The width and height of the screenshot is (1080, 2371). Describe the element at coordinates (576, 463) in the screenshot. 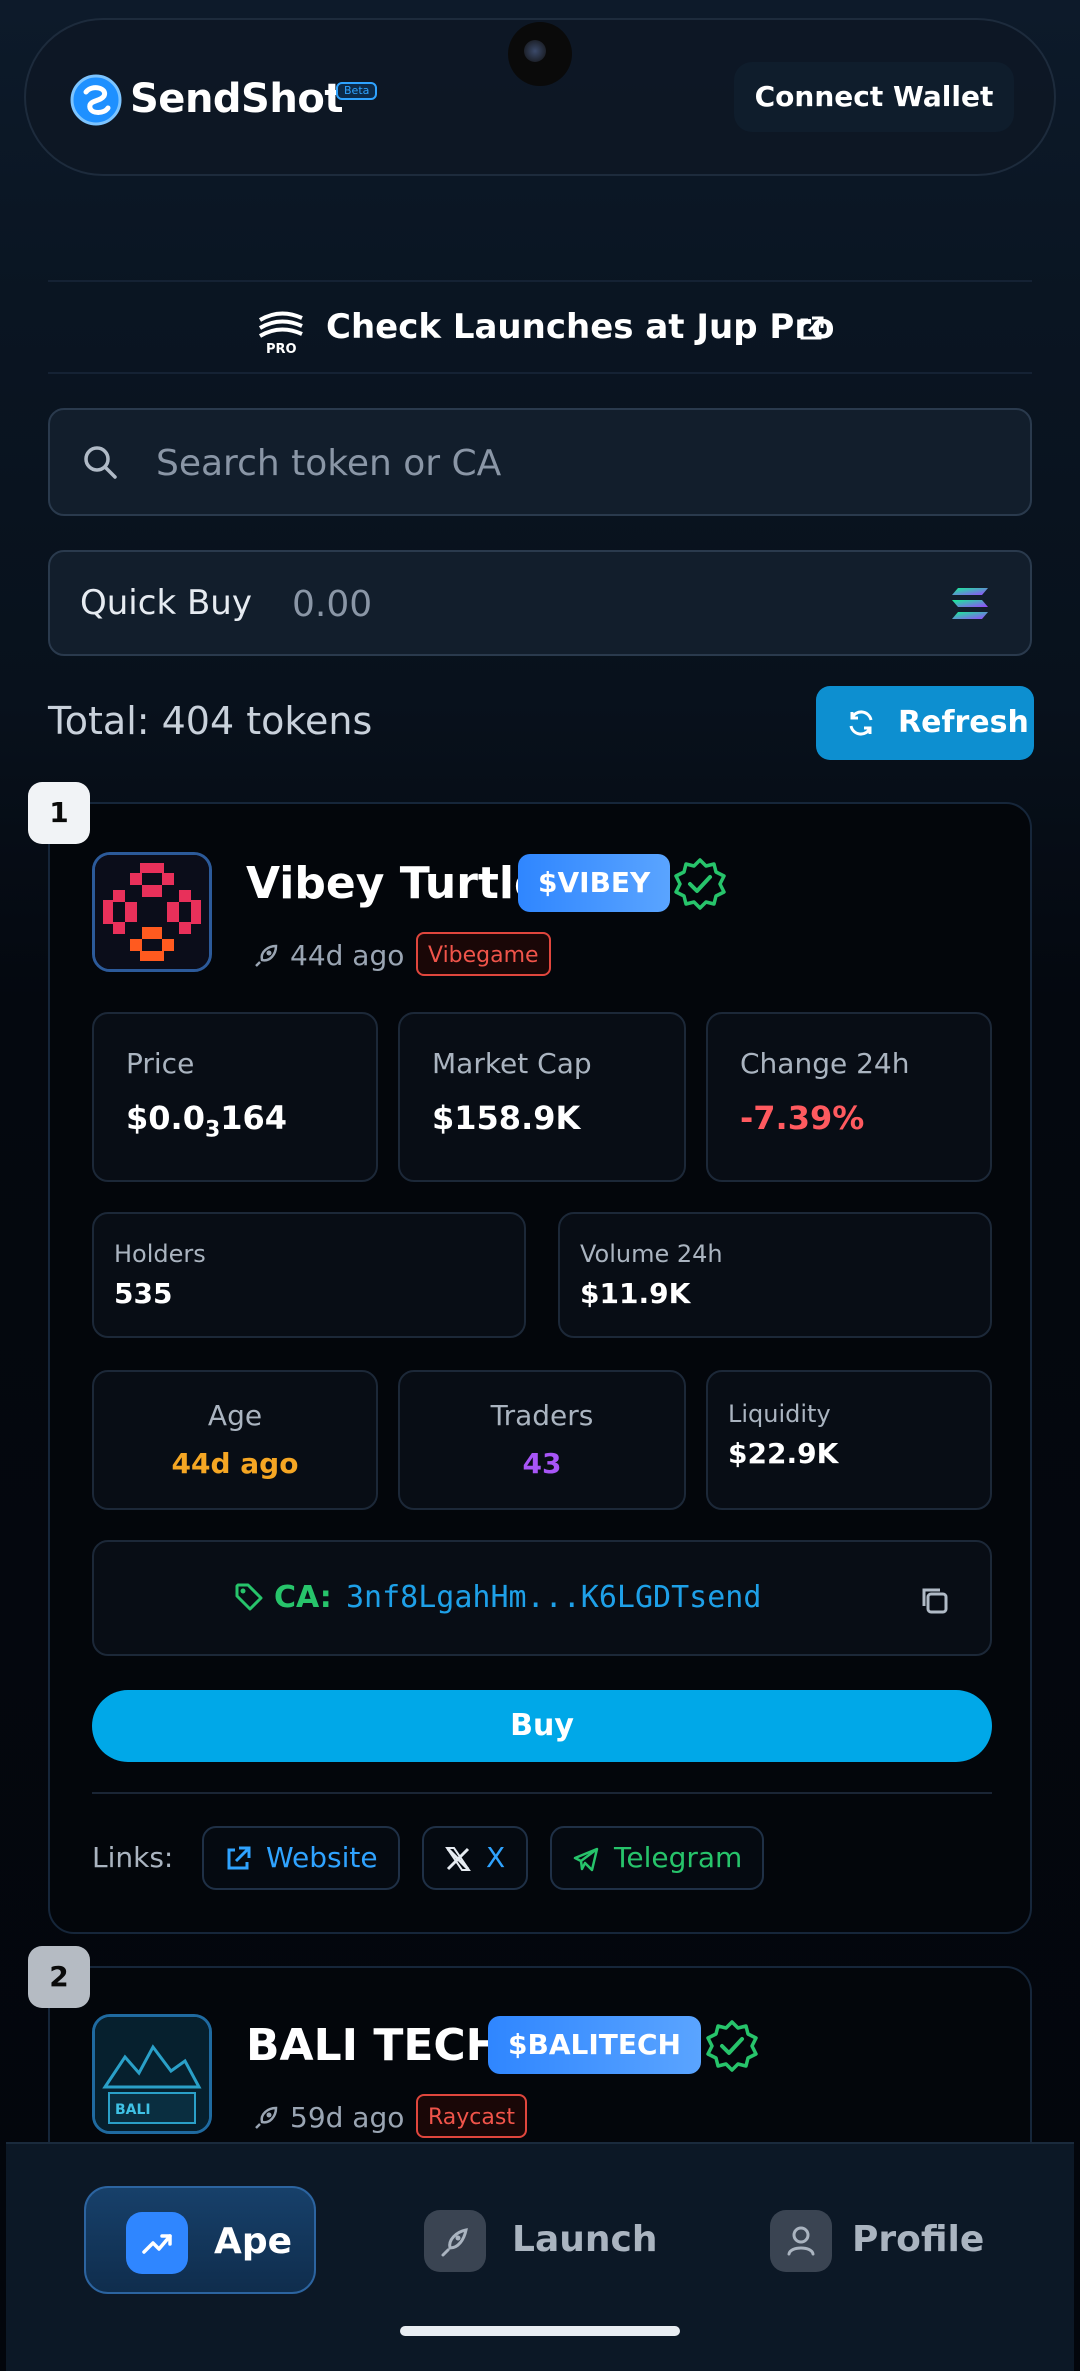

I see `search-input` at that location.